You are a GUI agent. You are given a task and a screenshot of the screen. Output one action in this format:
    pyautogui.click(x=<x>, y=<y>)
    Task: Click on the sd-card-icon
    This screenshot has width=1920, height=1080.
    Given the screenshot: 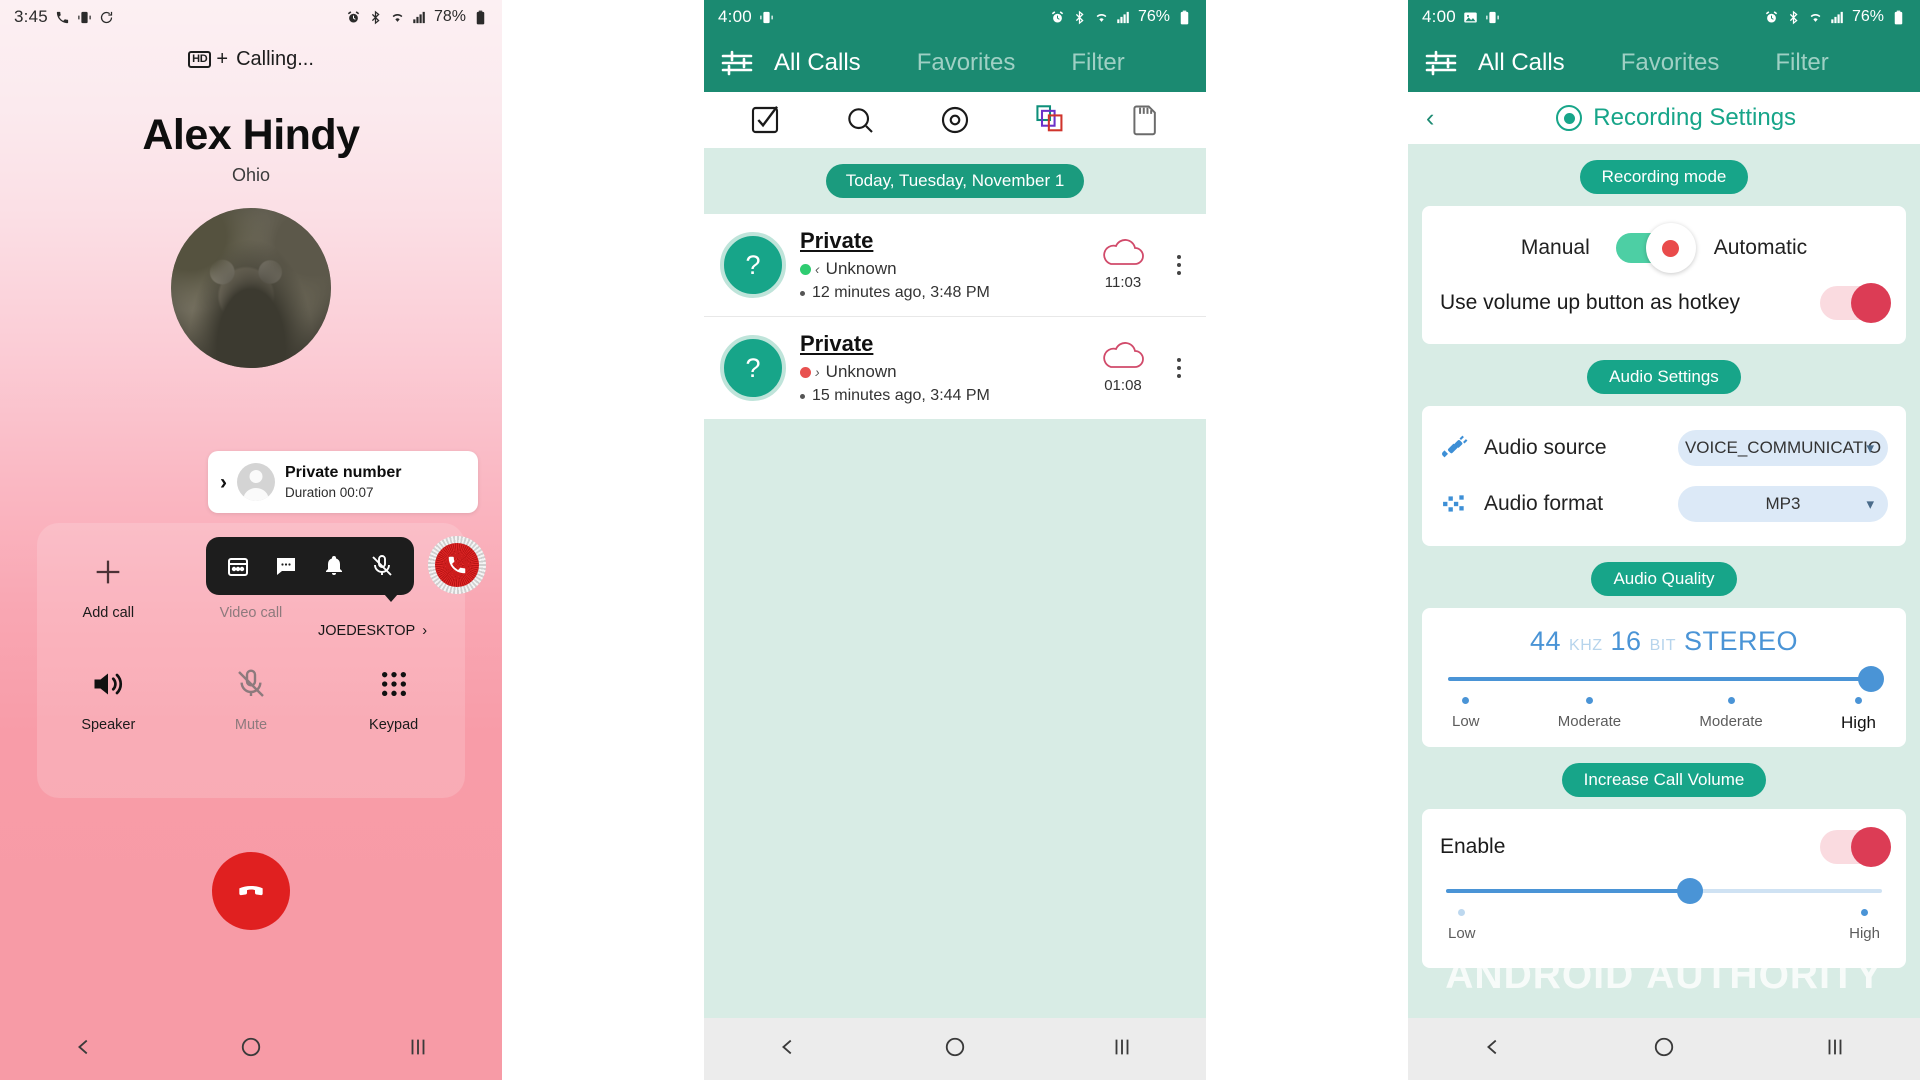 What is the action you would take?
    pyautogui.click(x=1145, y=120)
    